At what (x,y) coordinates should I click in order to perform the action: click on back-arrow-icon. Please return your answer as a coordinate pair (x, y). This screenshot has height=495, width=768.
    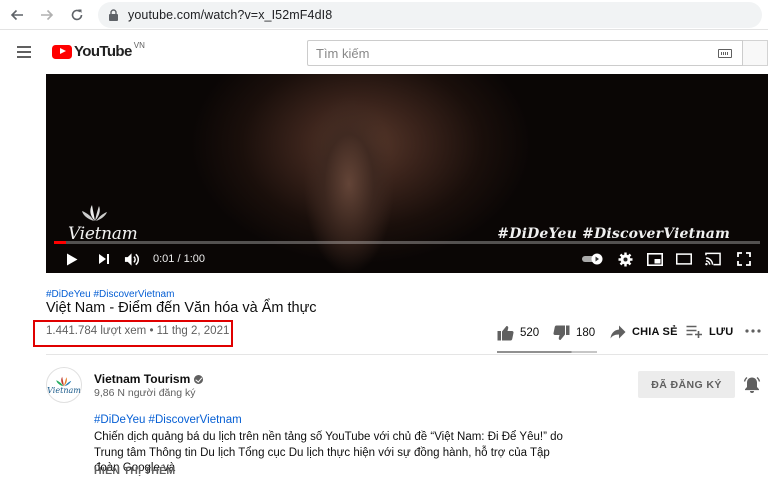
    Looking at the image, I should click on (17, 15).